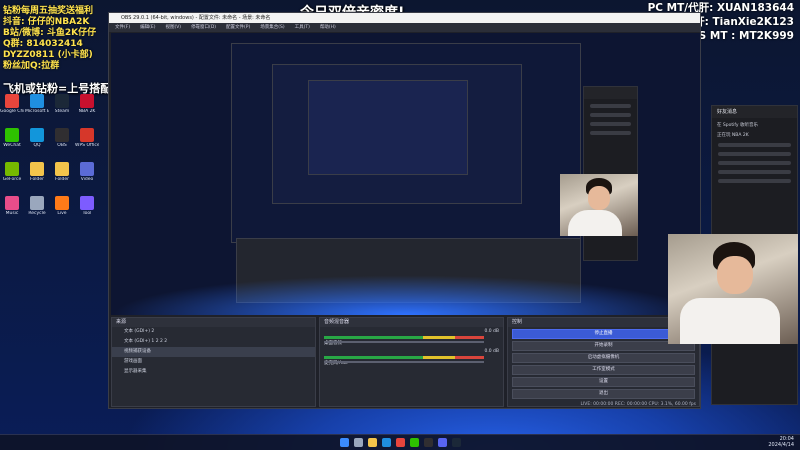 The height and width of the screenshot is (450, 800). Describe the element at coordinates (87, 111) in the screenshot. I see `desktop-icon-label: NBA 2K` at that location.